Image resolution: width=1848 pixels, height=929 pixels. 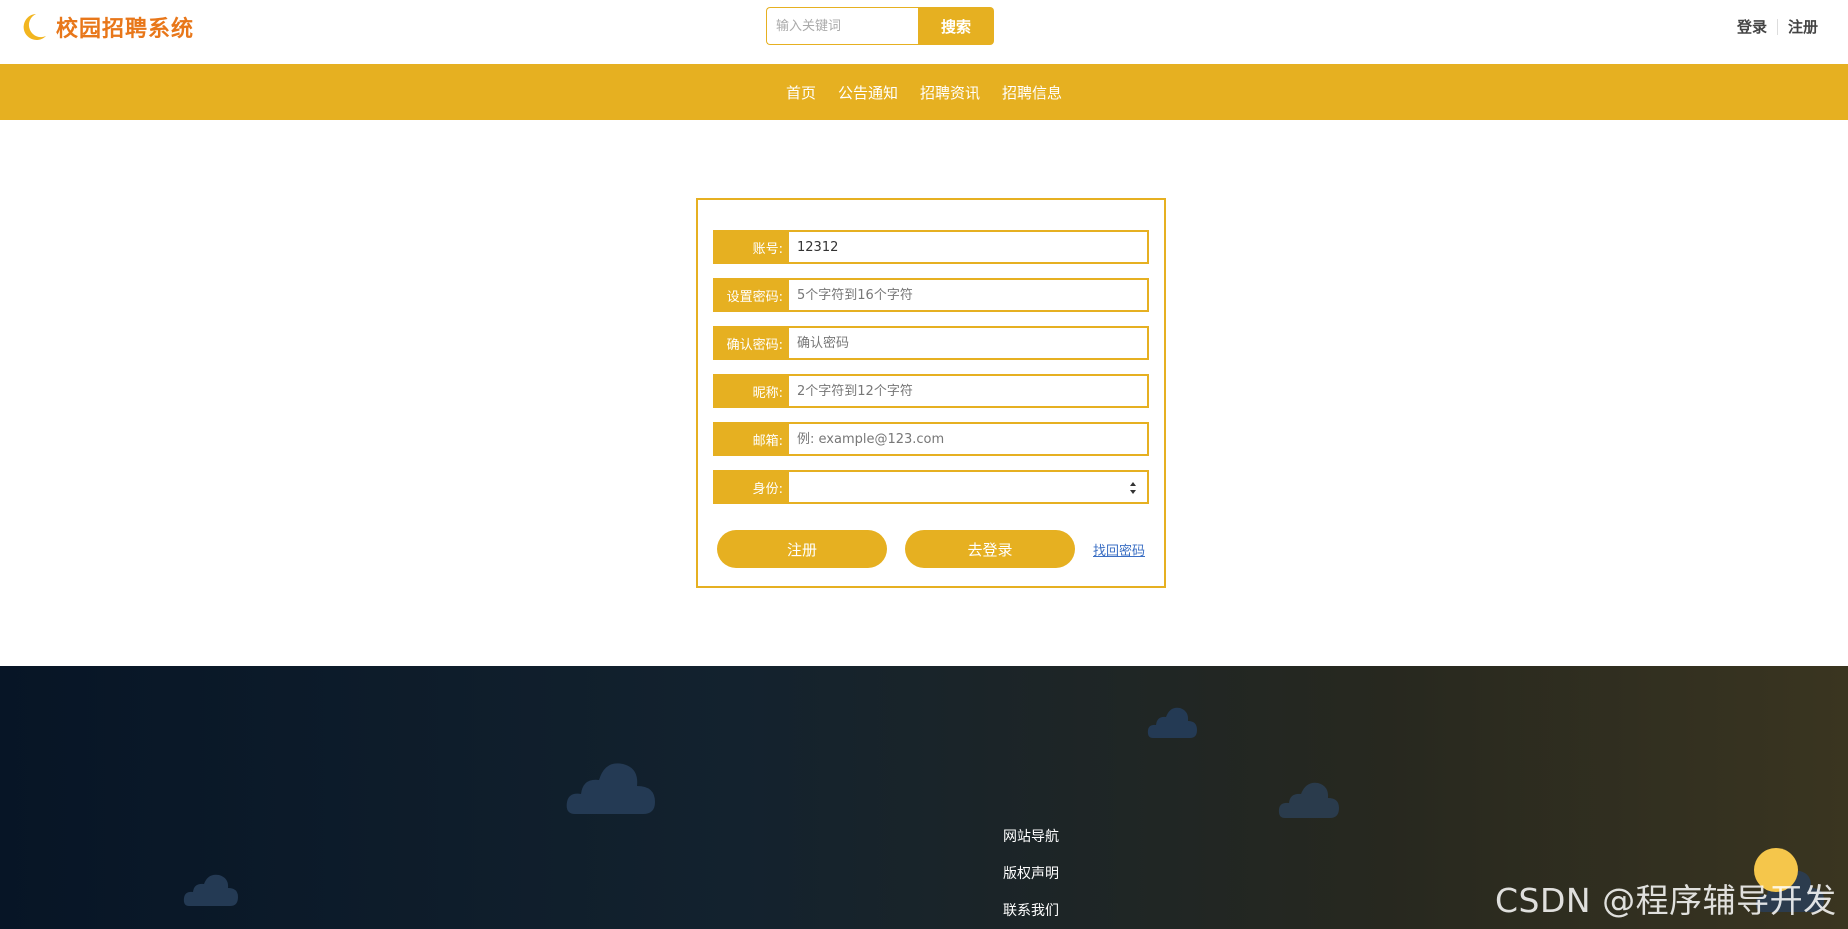 What do you see at coordinates (968, 487) in the screenshot?
I see `identity-select` at bounding box center [968, 487].